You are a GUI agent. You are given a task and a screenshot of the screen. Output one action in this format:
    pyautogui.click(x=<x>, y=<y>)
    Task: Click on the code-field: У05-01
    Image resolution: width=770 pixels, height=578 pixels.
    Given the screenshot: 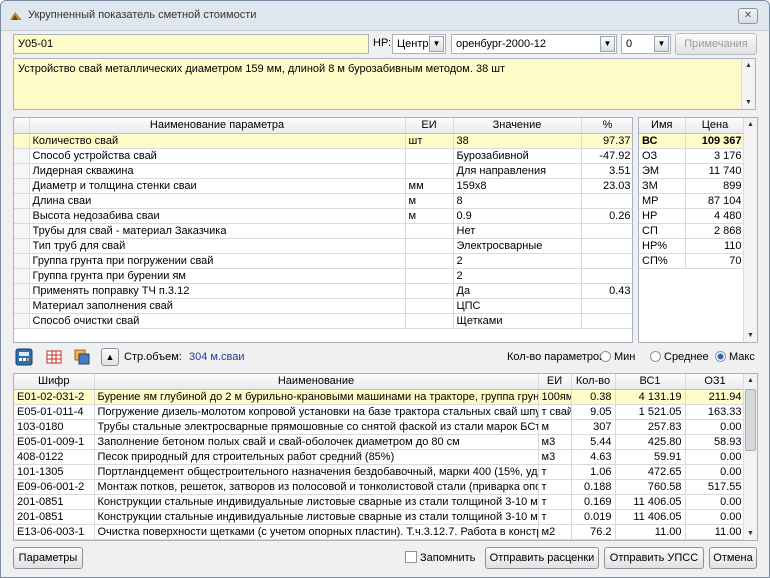 What is the action you would take?
    pyautogui.click(x=191, y=44)
    